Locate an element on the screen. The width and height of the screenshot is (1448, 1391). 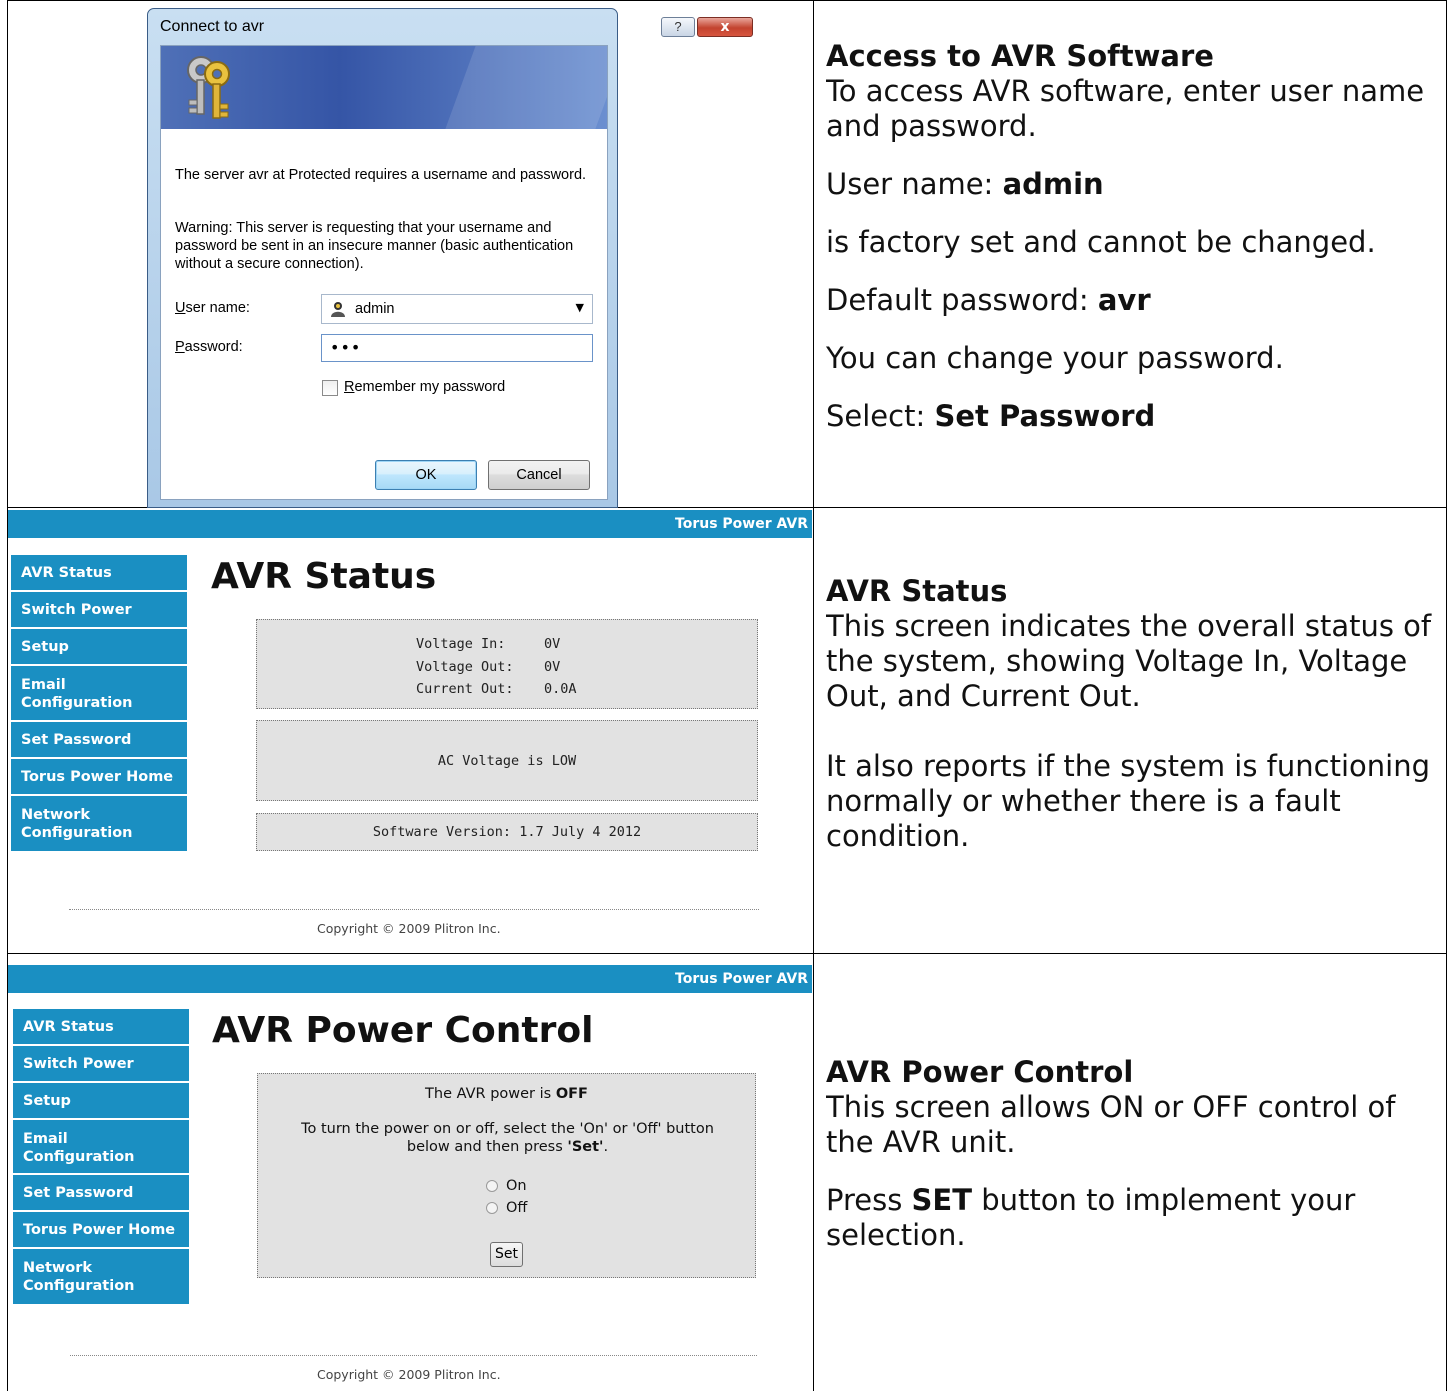
password-label: Password: is located at coordinates (209, 347).